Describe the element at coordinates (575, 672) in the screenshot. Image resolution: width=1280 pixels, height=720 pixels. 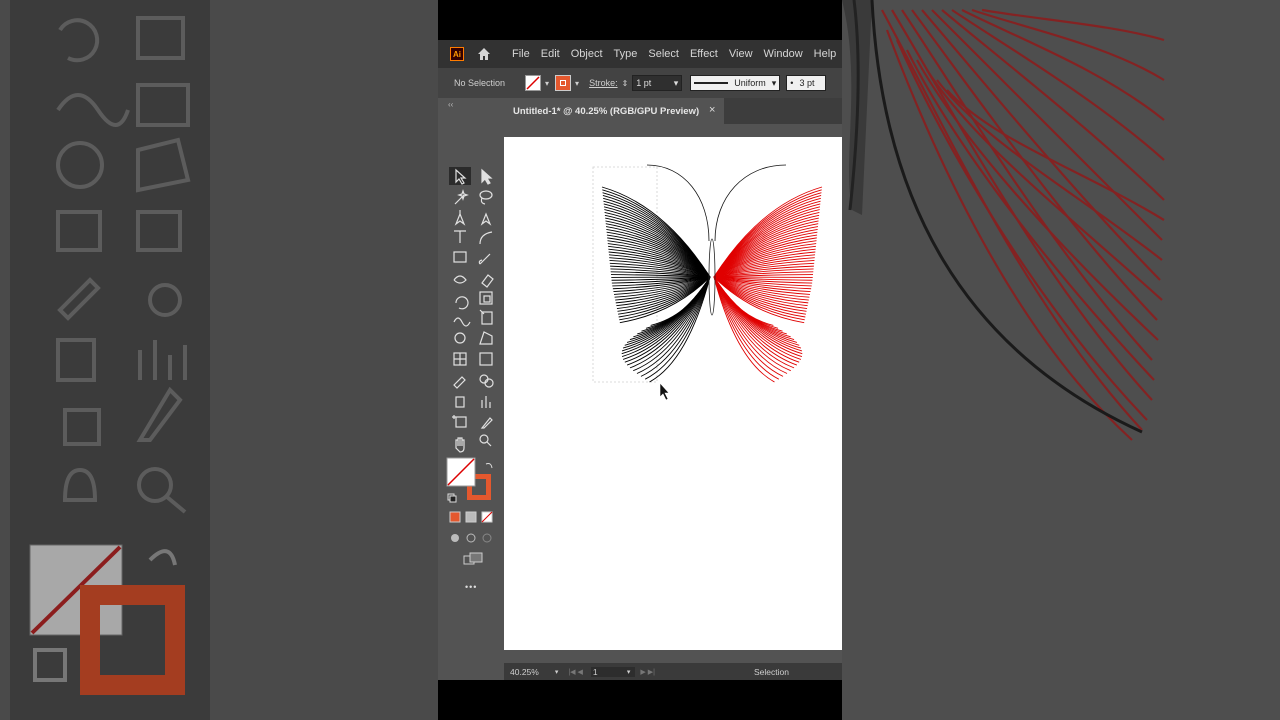
I see `first-artboard-icon: |◀ ◀` at that location.